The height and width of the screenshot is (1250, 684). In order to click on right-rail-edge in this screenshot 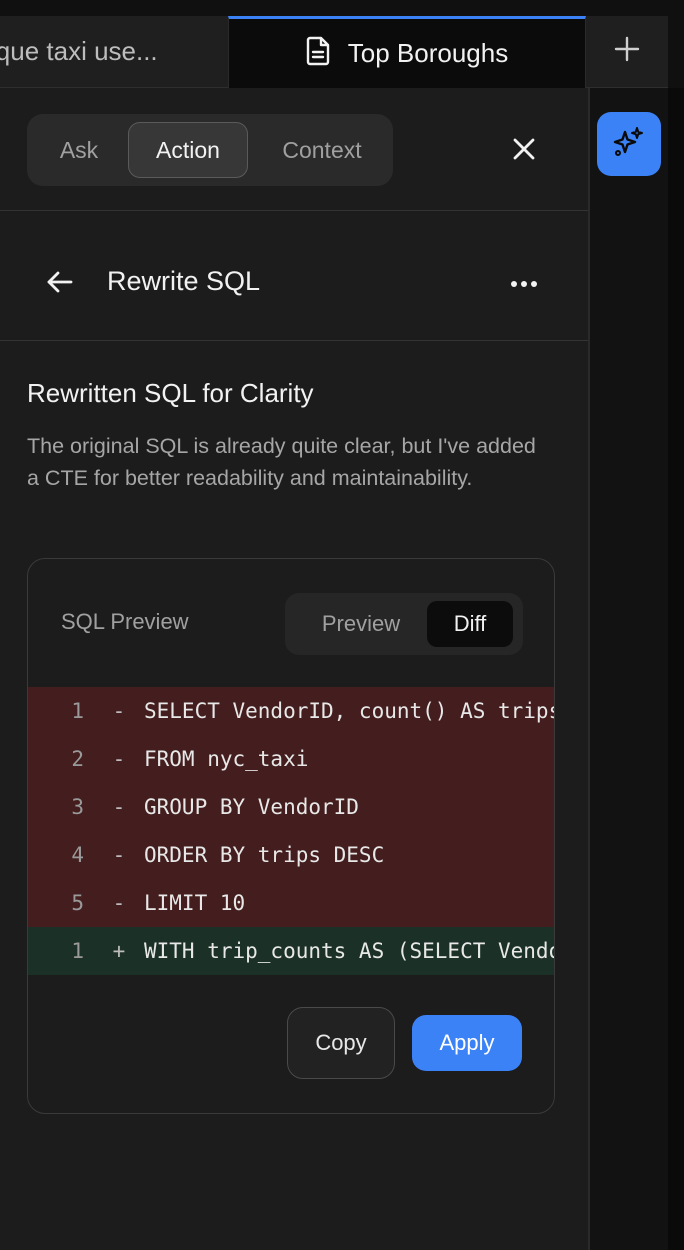, I will do `click(676, 669)`.